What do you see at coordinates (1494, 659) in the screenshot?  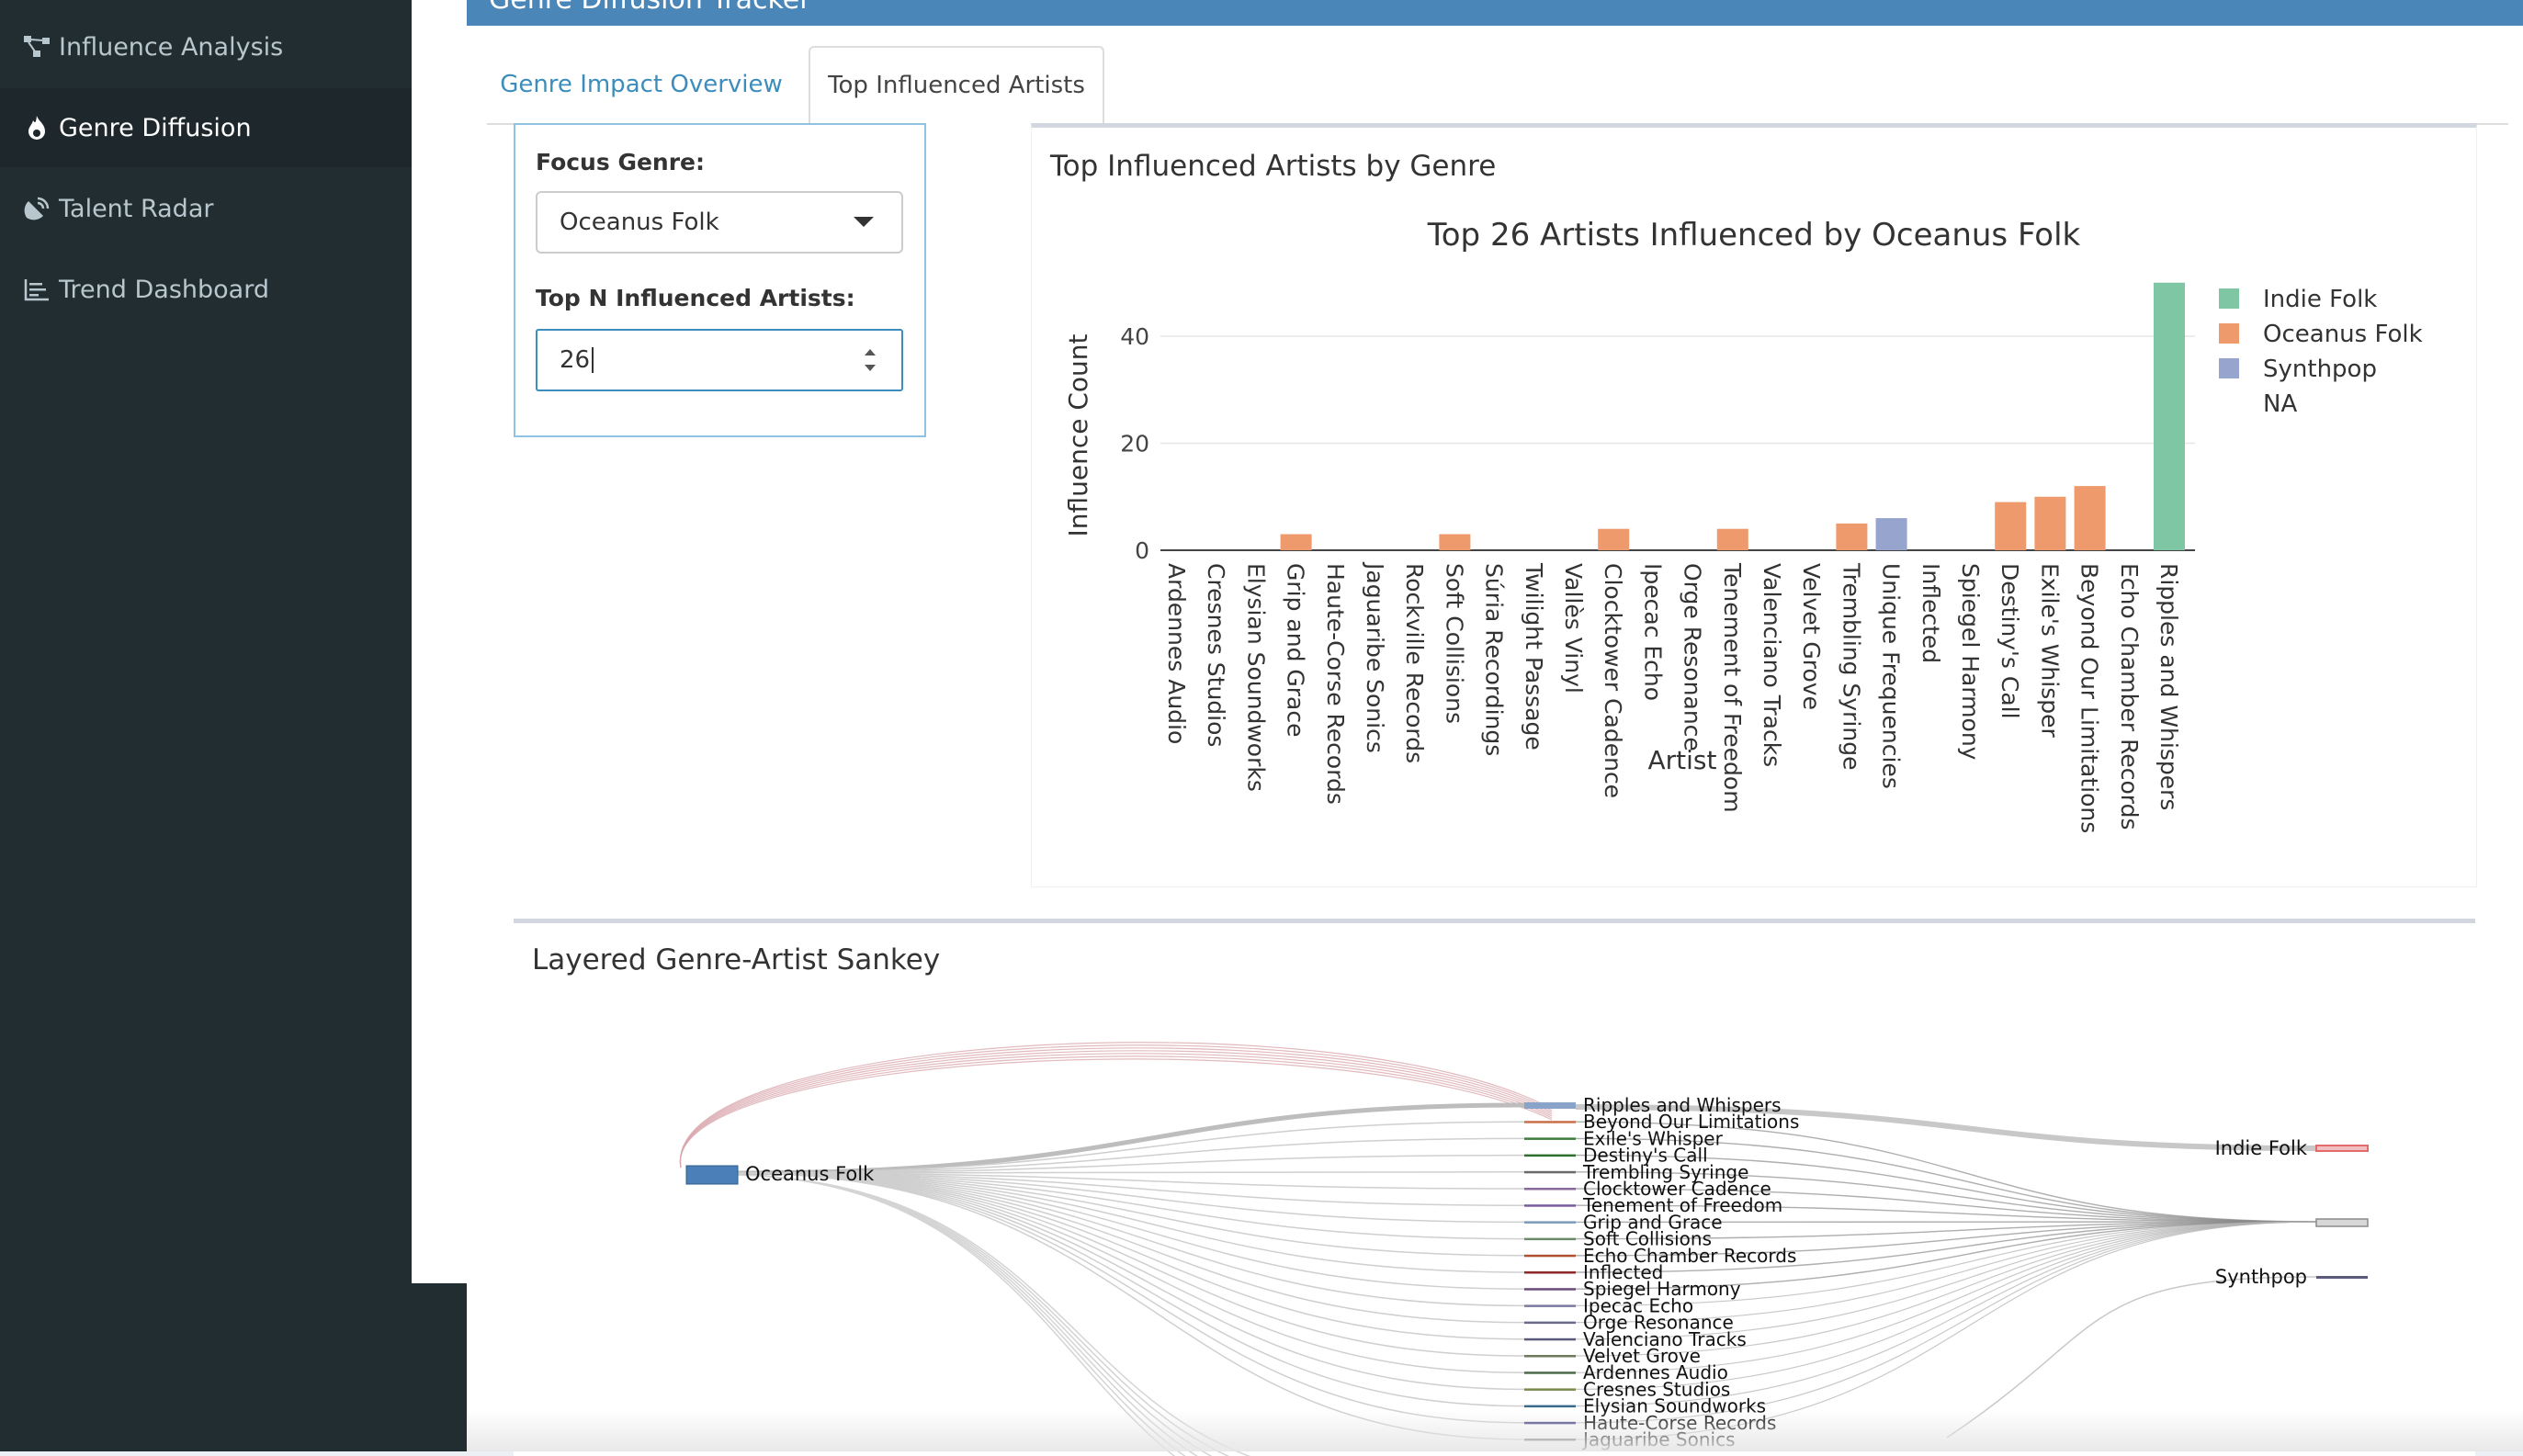 I see `x-tick-label: Súria Recordings` at bounding box center [1494, 659].